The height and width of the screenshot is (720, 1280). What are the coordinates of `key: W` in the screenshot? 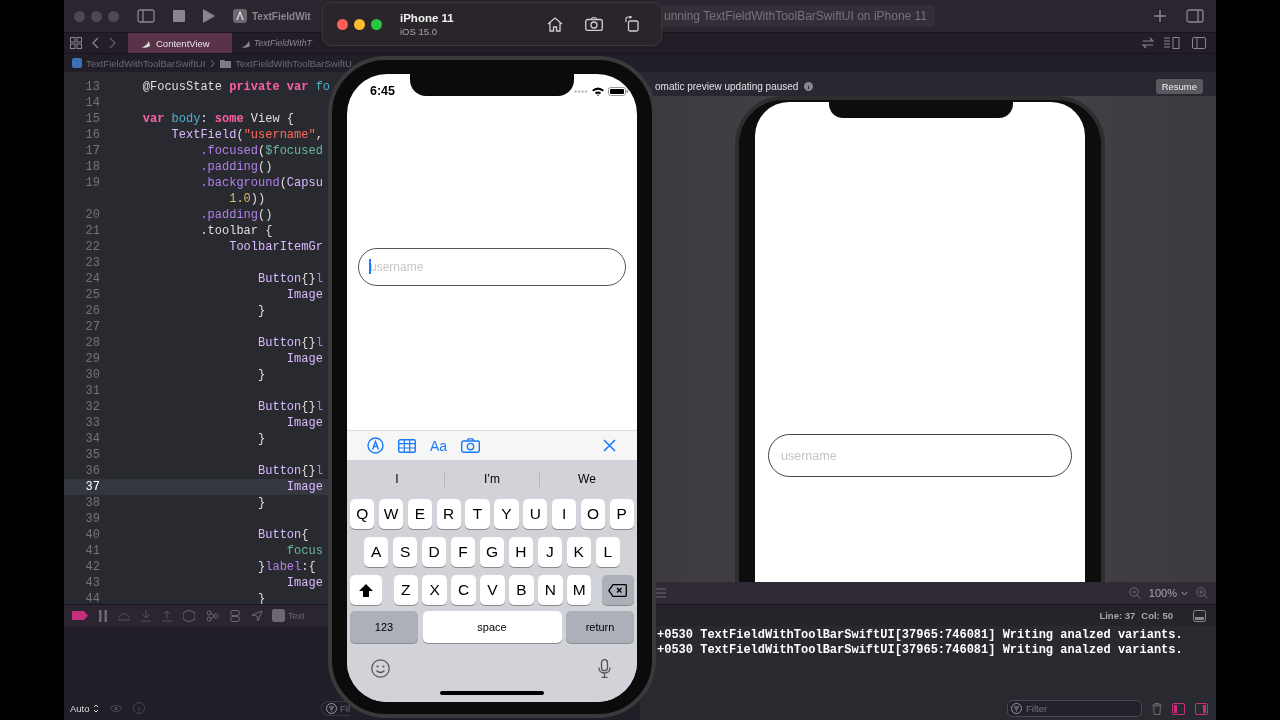 It's located at (391, 514).